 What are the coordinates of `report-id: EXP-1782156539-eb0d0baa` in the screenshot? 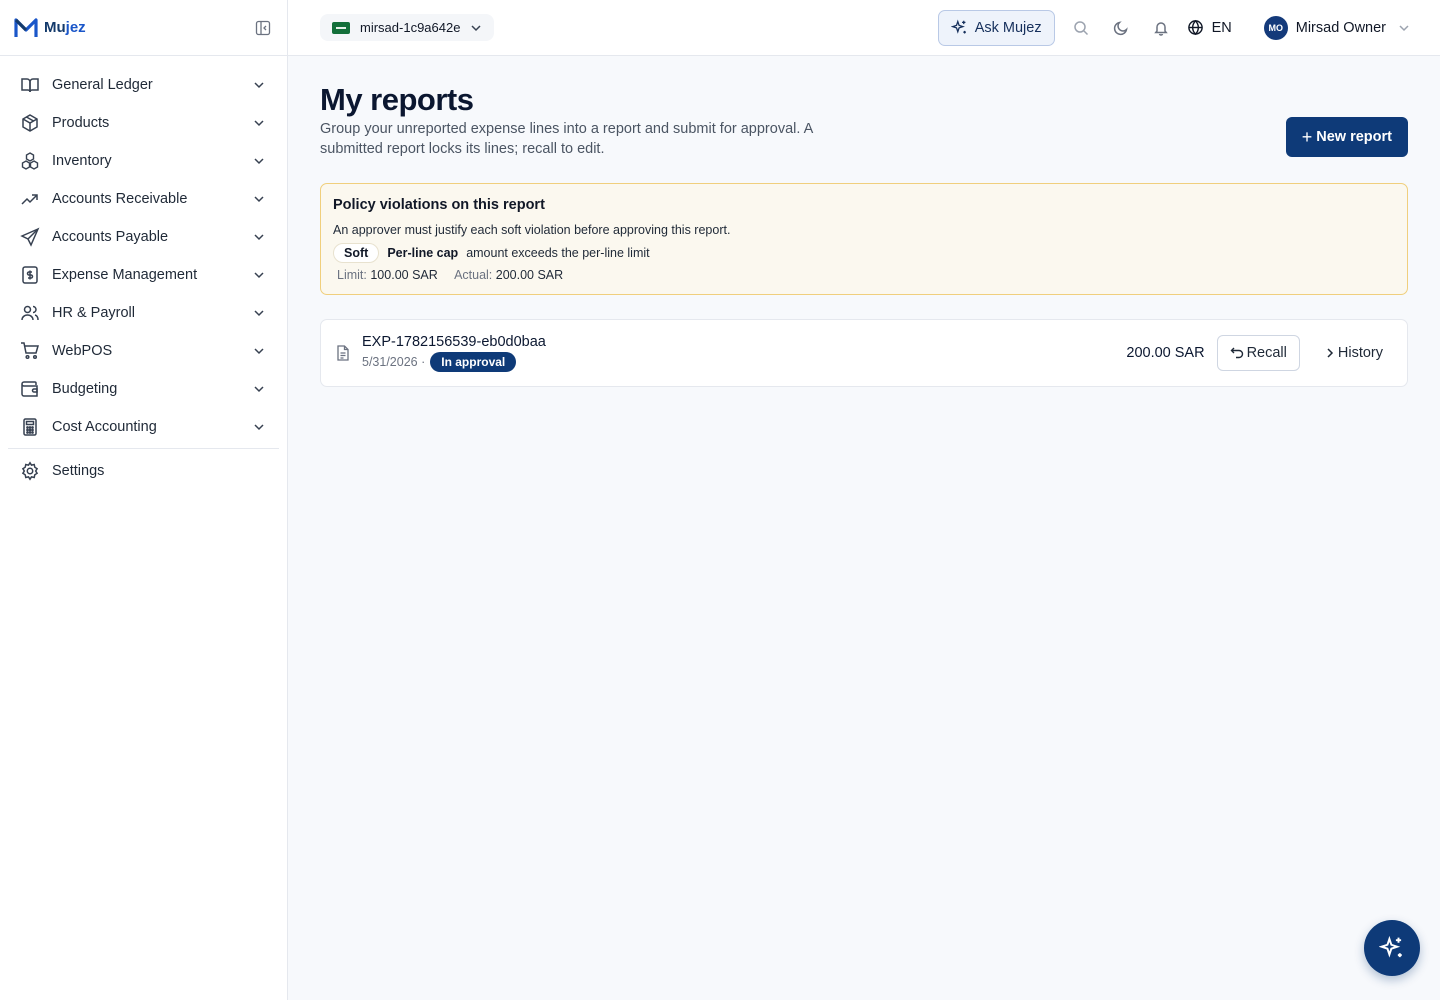 It's located at (454, 342).